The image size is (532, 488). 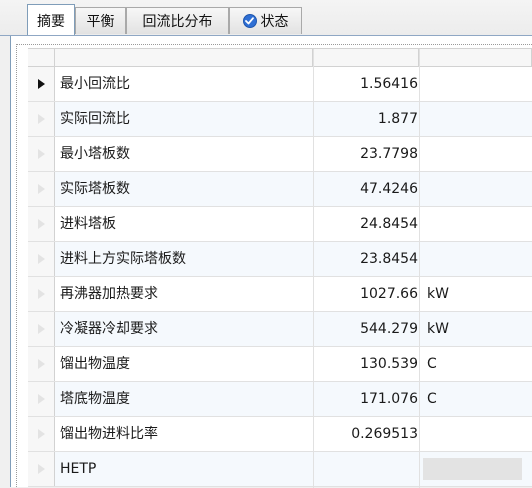 What do you see at coordinates (109, 329) in the screenshot?
I see `property-name: 冷凝器冷却要求` at bounding box center [109, 329].